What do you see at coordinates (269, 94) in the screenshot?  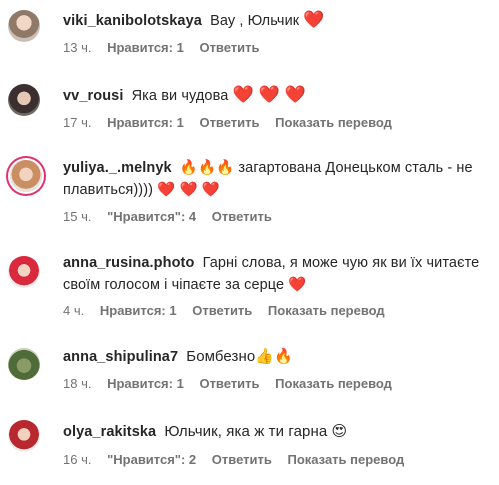 I see `heart-emoji: ❤️ ❤️ ❤️` at bounding box center [269, 94].